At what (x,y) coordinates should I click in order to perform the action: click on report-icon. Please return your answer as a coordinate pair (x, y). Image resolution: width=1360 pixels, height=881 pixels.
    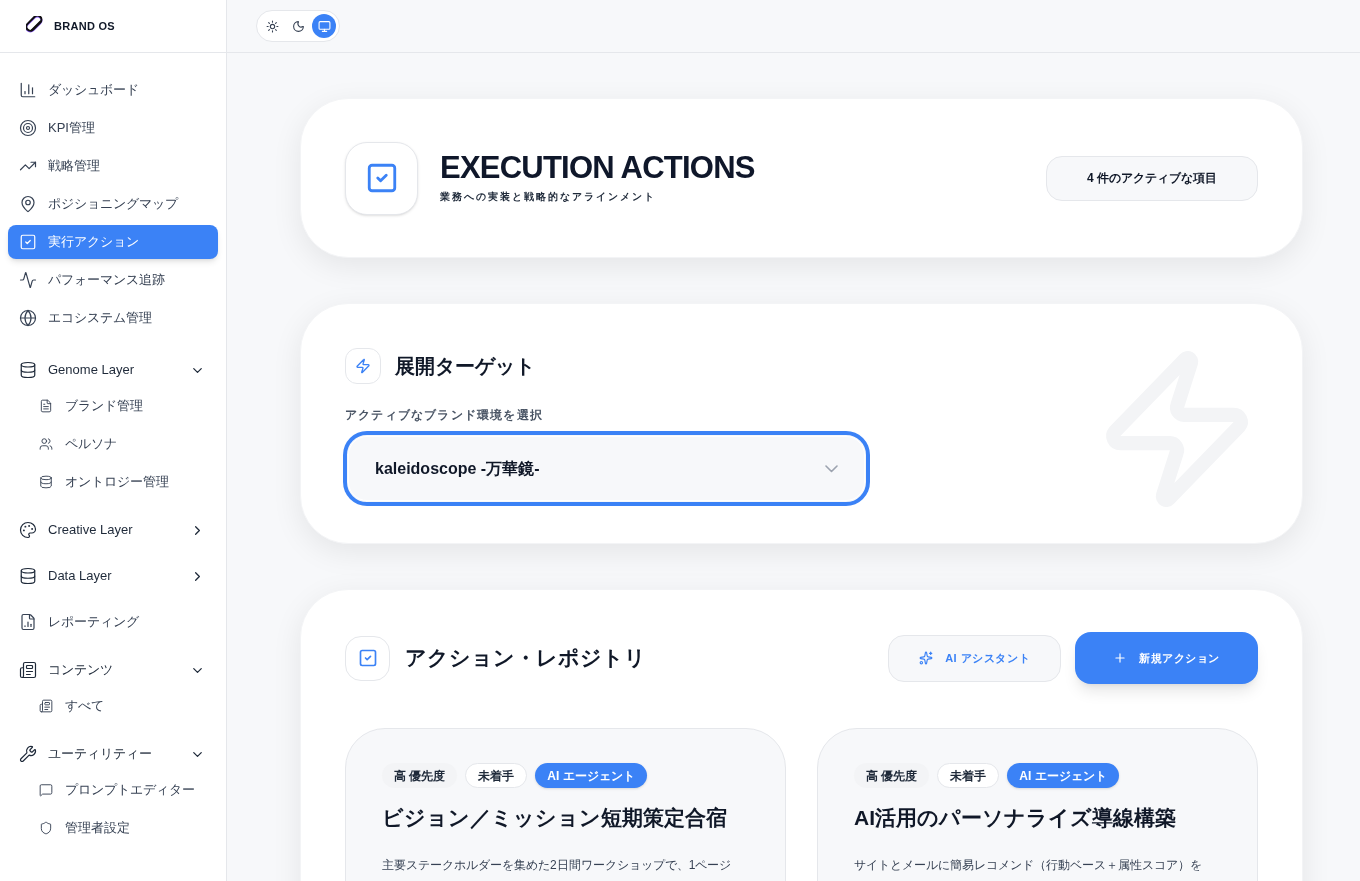
    Looking at the image, I should click on (28, 622).